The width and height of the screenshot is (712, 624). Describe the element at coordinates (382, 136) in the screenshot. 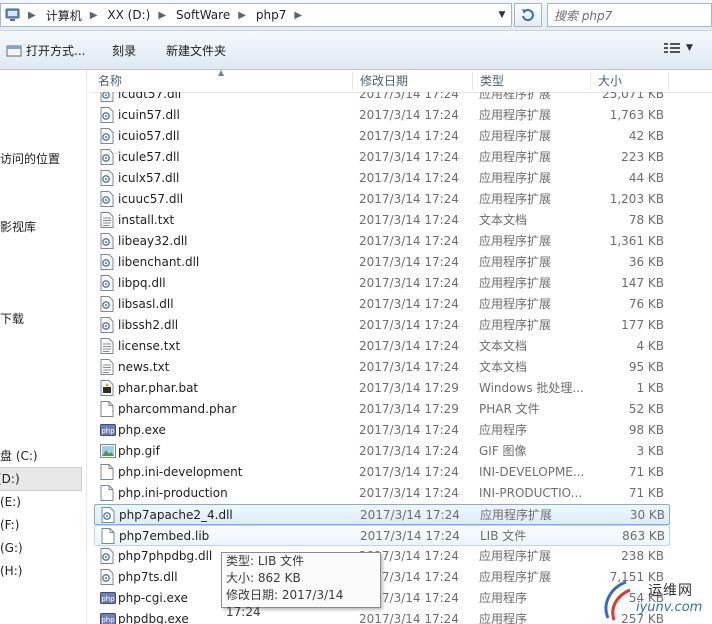

I see `file-row: icuio57.dll 2017/3/14 17:24 应用程序扩展 42 KB` at that location.